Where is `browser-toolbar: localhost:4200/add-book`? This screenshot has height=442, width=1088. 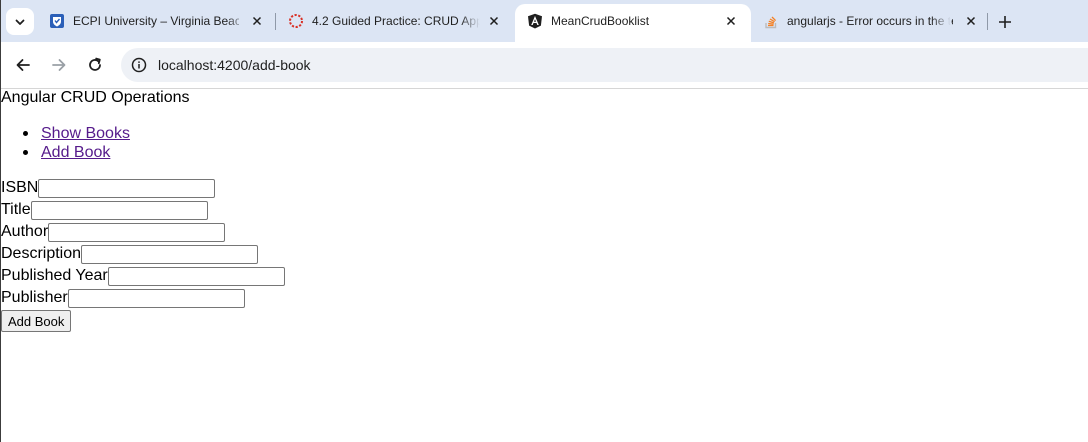 browser-toolbar: localhost:4200/add-book is located at coordinates (544, 65).